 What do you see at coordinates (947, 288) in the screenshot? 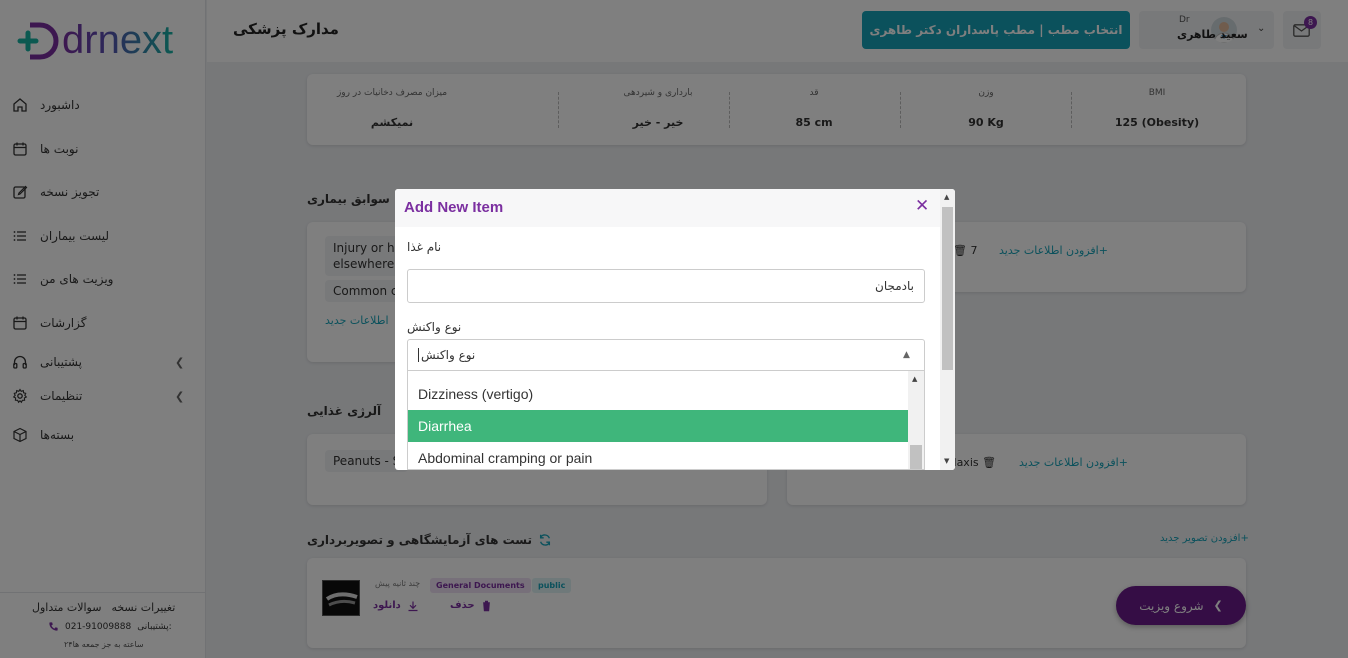
I see `modal-scrollbar-thumb` at bounding box center [947, 288].